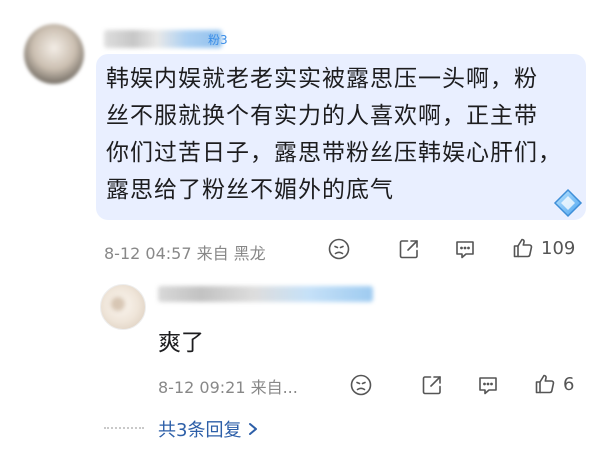  Describe the element at coordinates (200, 430) in the screenshot. I see `more-replies-label: 共3条回复` at that location.